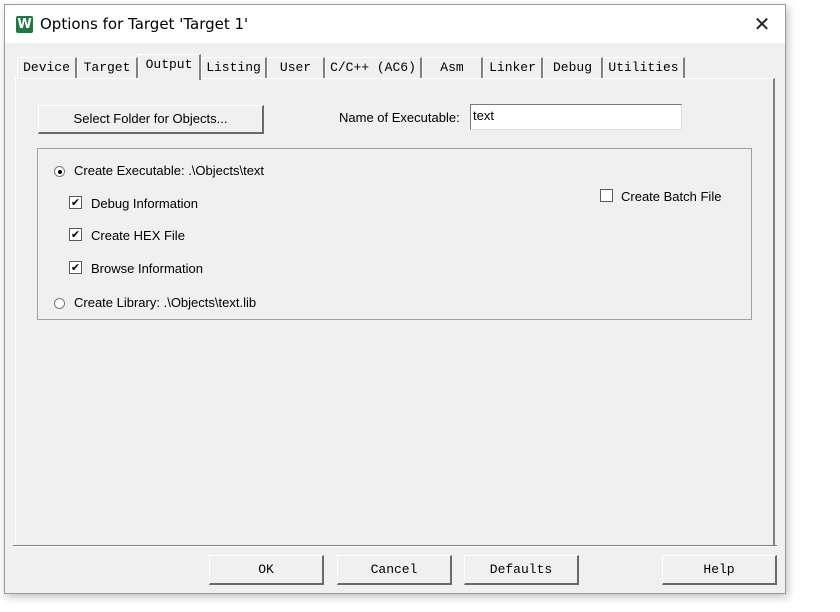 The image size is (840, 612). Describe the element at coordinates (59, 303) in the screenshot. I see `create-library-radio` at that location.